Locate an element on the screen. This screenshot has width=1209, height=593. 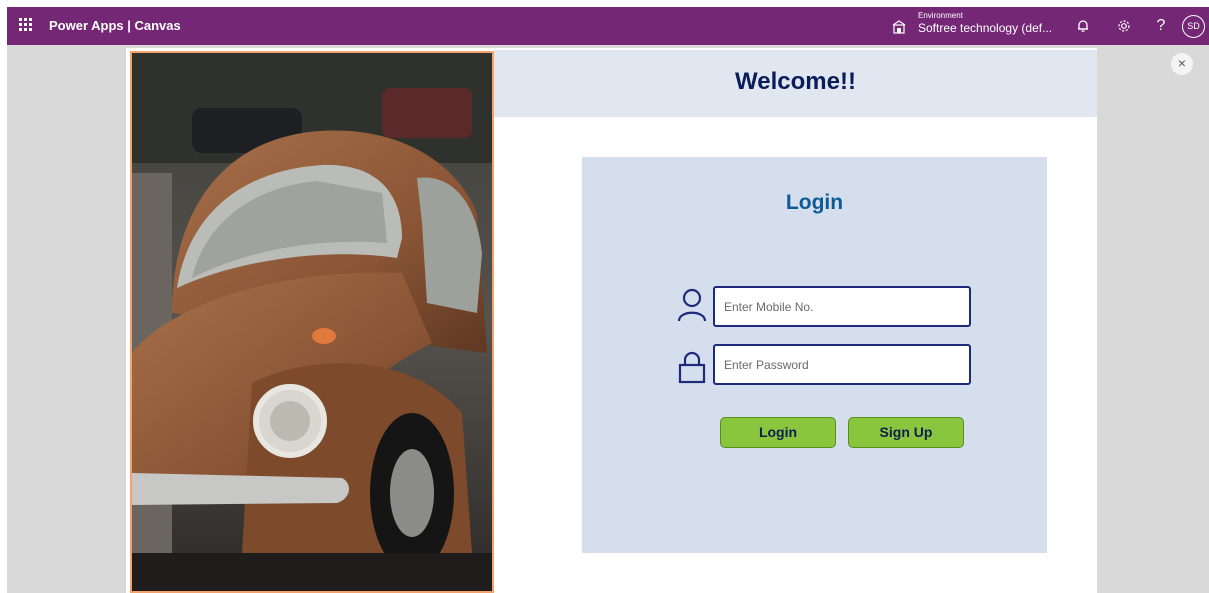
gear-icon is located at coordinates (1124, 26).